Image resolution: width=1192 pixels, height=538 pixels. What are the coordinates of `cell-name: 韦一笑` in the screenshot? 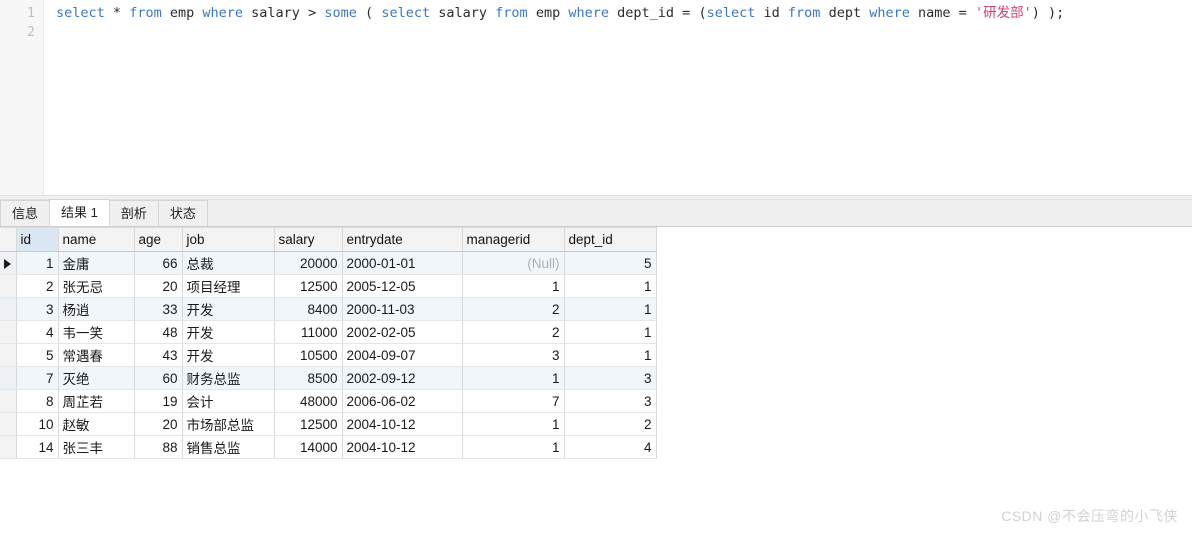 It's located at (96, 332).